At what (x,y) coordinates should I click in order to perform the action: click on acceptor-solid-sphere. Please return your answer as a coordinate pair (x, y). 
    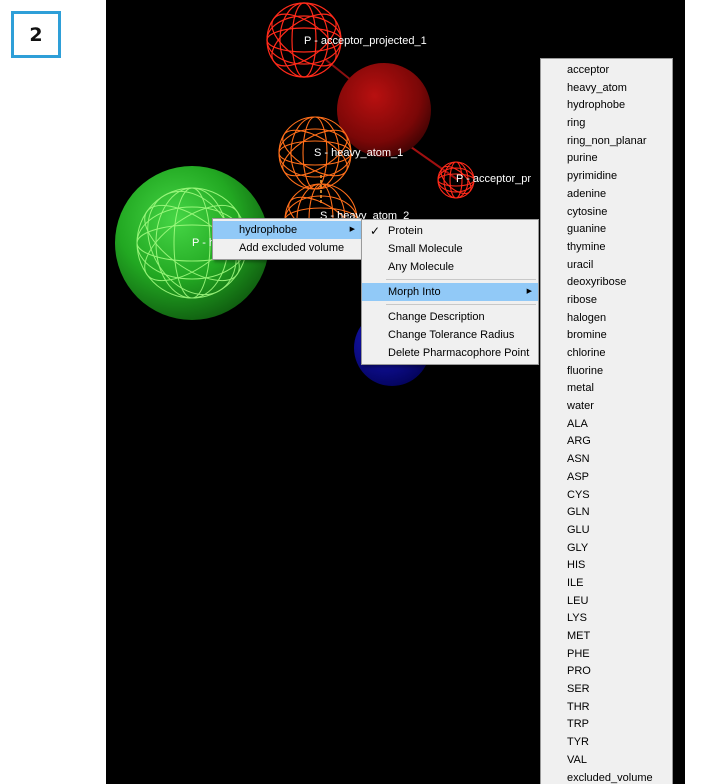
    Looking at the image, I should click on (384, 110).